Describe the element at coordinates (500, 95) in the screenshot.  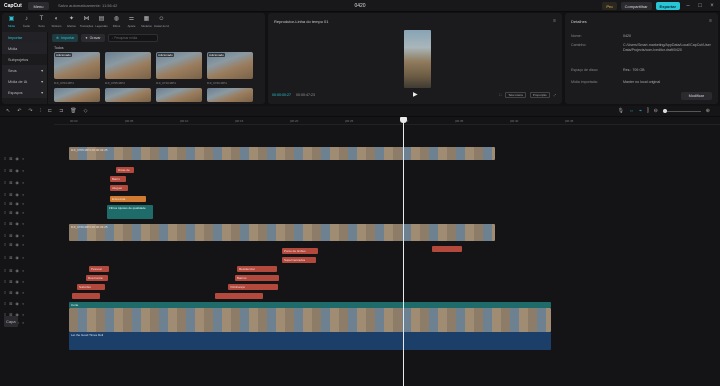
I see `fullscreen-icon: ⛶` at that location.